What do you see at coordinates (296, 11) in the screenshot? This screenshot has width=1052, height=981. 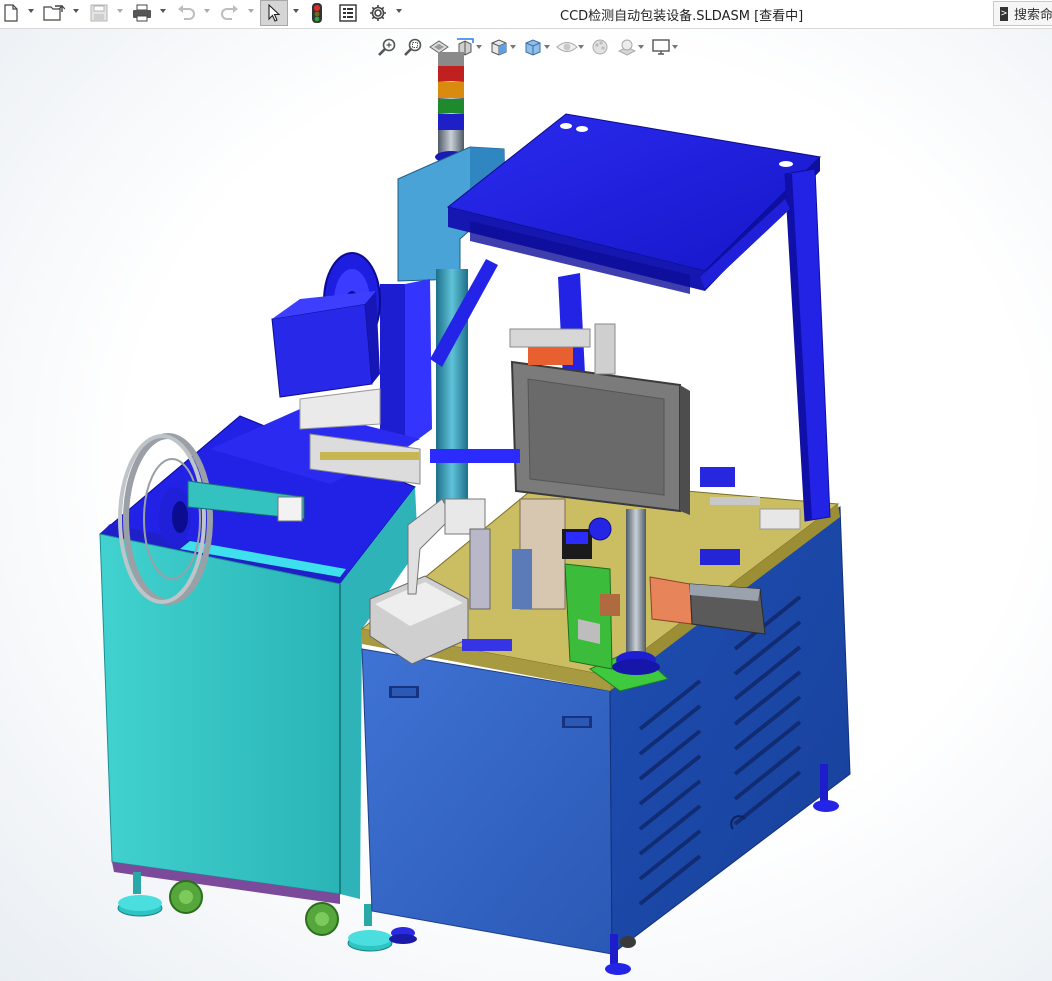 I see `select-dropdown-icon` at bounding box center [296, 11].